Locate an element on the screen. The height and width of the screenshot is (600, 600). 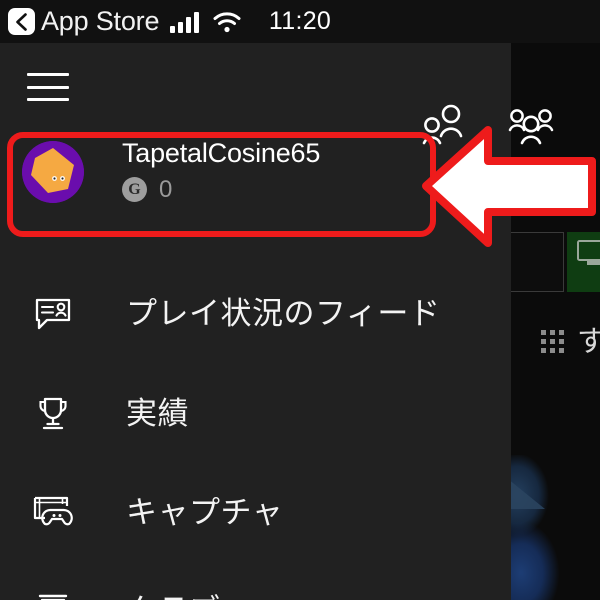
menu-item-label: プレイ状況のフィード is located at coordinates (283, 314).